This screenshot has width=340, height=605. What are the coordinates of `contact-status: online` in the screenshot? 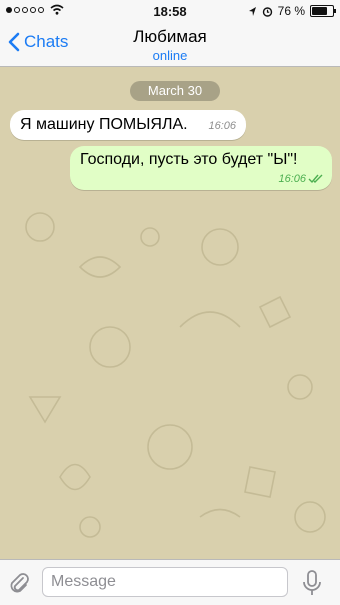 It's located at (170, 55).